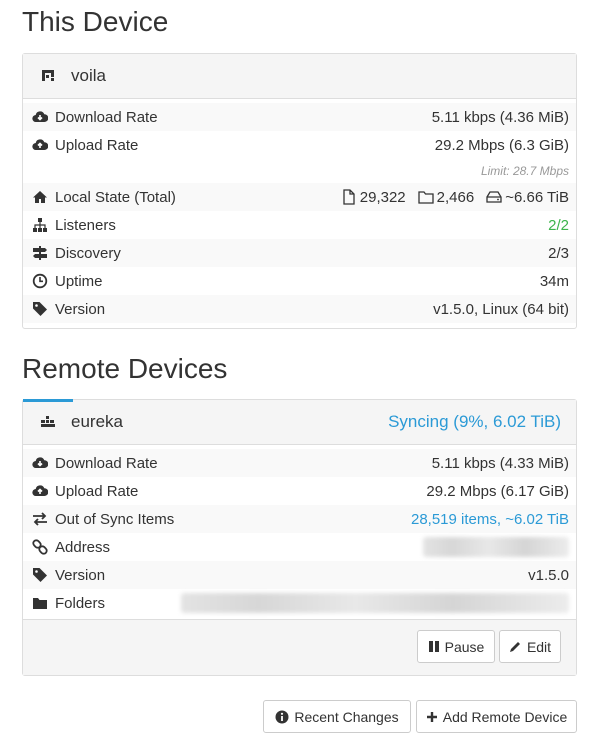  I want to click on this-device-header: voila, so click(299, 76).